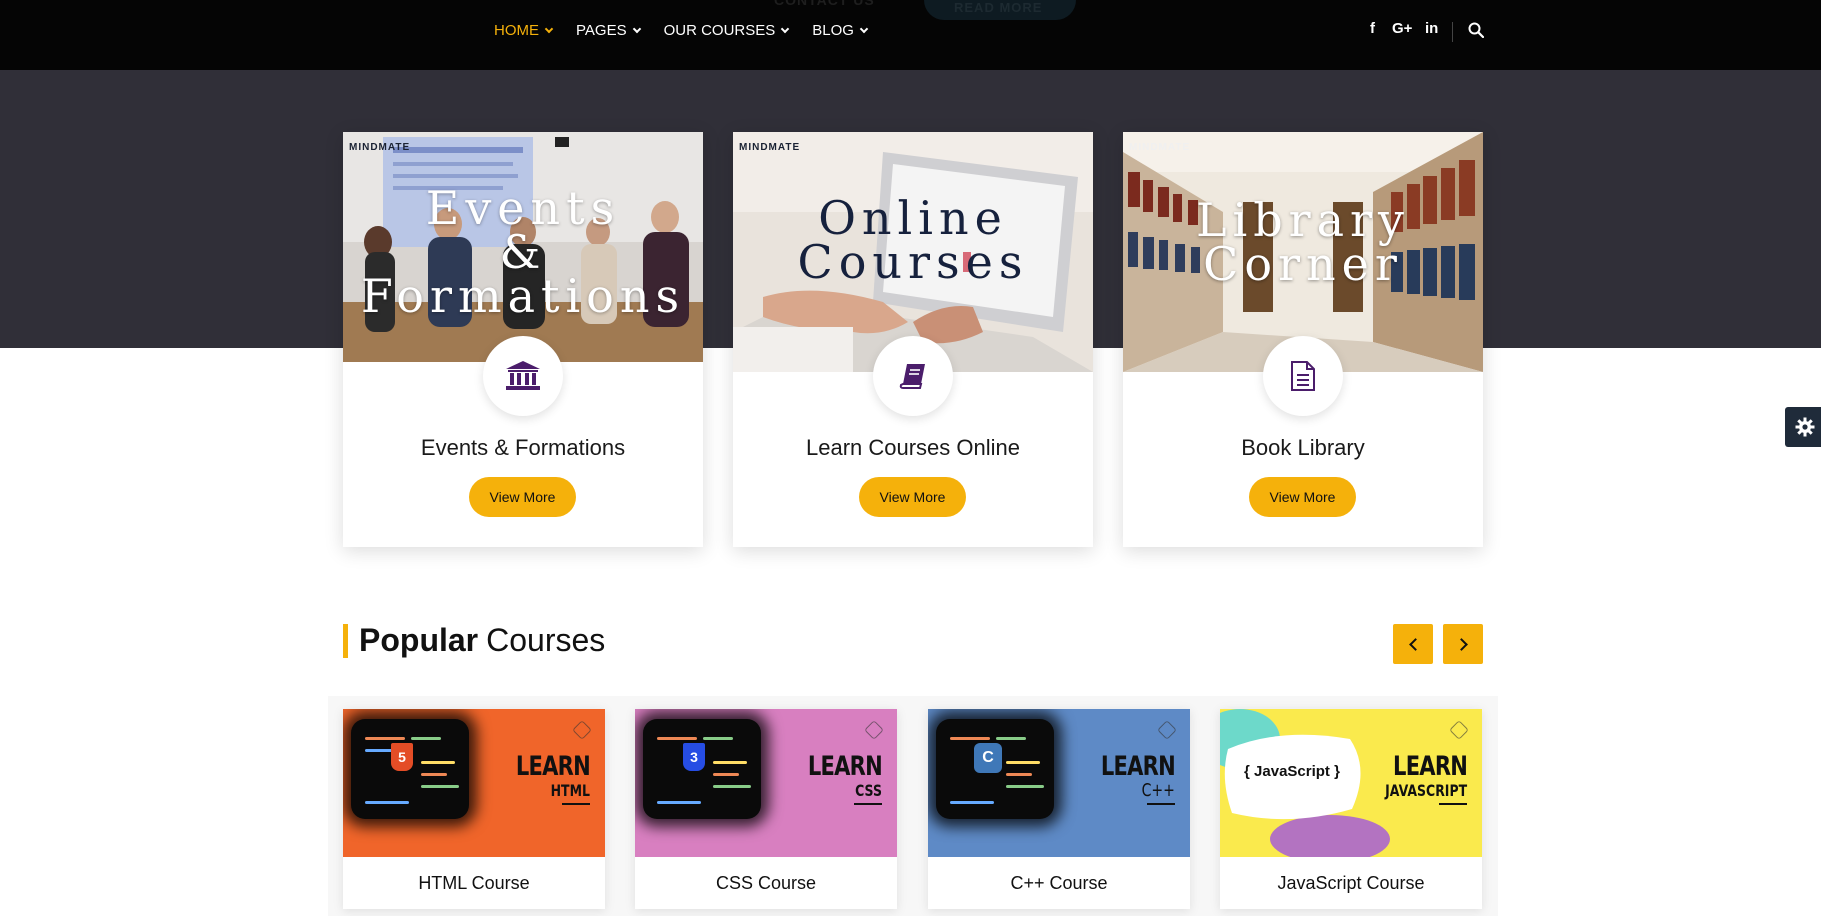 The image size is (1821, 916). I want to click on course-card-css: 3 LEARN CSS CSS Course, so click(766, 809).